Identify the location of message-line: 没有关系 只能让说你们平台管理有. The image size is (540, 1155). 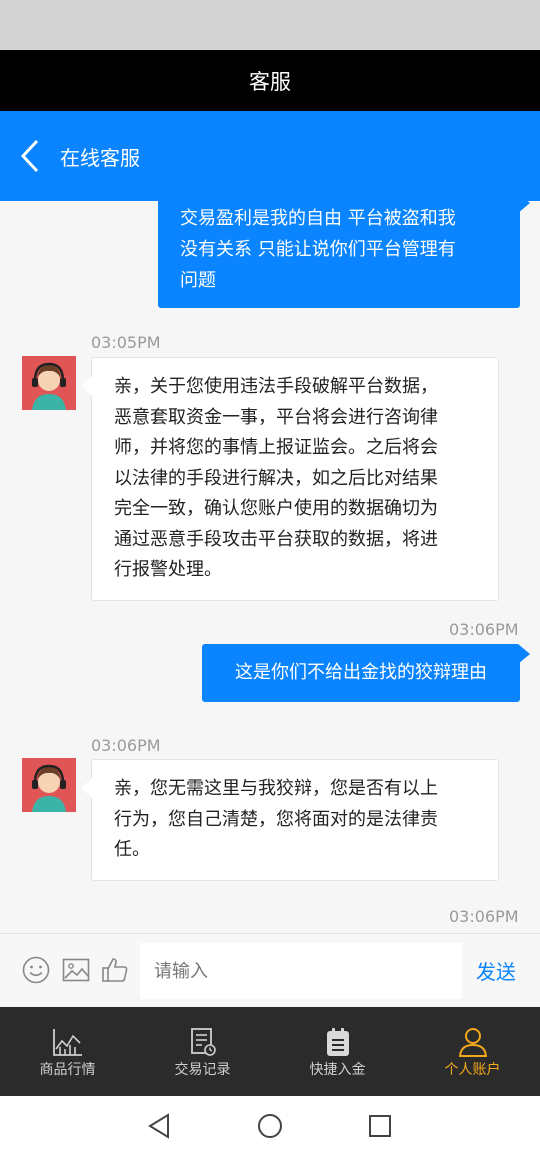
(318, 249).